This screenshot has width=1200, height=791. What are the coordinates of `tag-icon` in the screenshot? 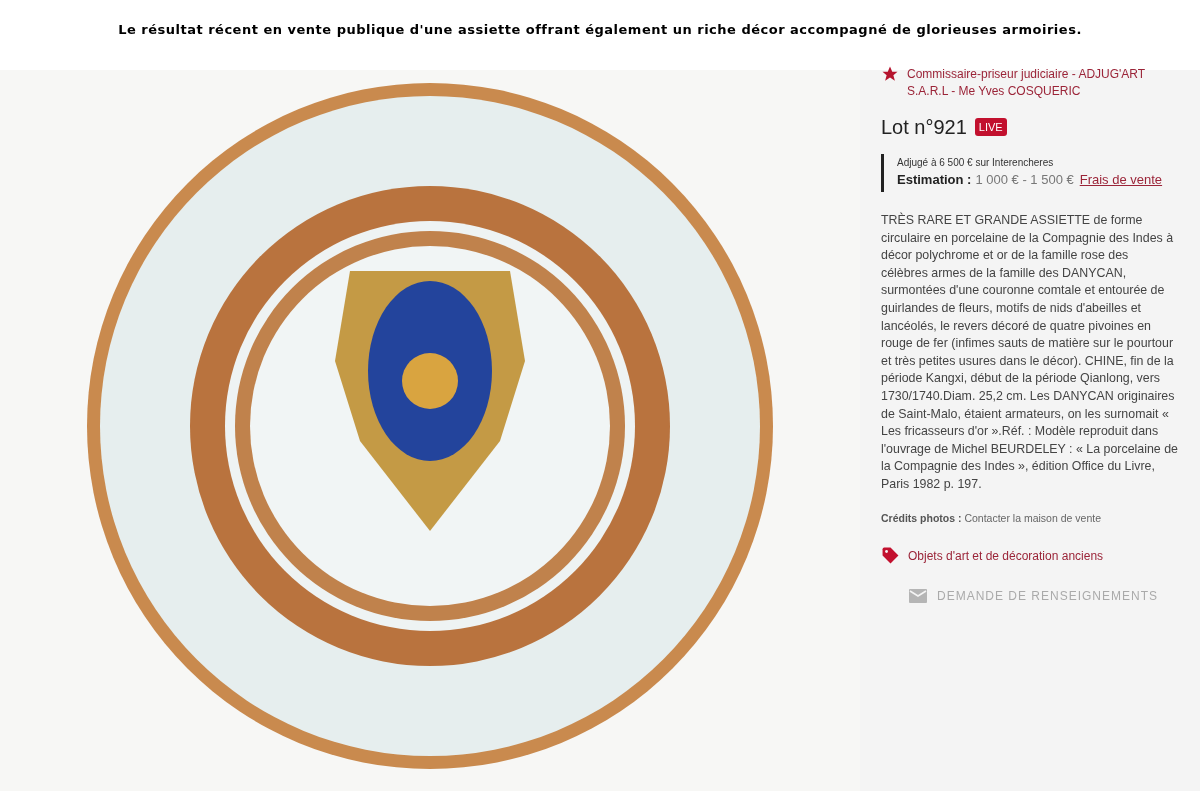 It's located at (890, 556).